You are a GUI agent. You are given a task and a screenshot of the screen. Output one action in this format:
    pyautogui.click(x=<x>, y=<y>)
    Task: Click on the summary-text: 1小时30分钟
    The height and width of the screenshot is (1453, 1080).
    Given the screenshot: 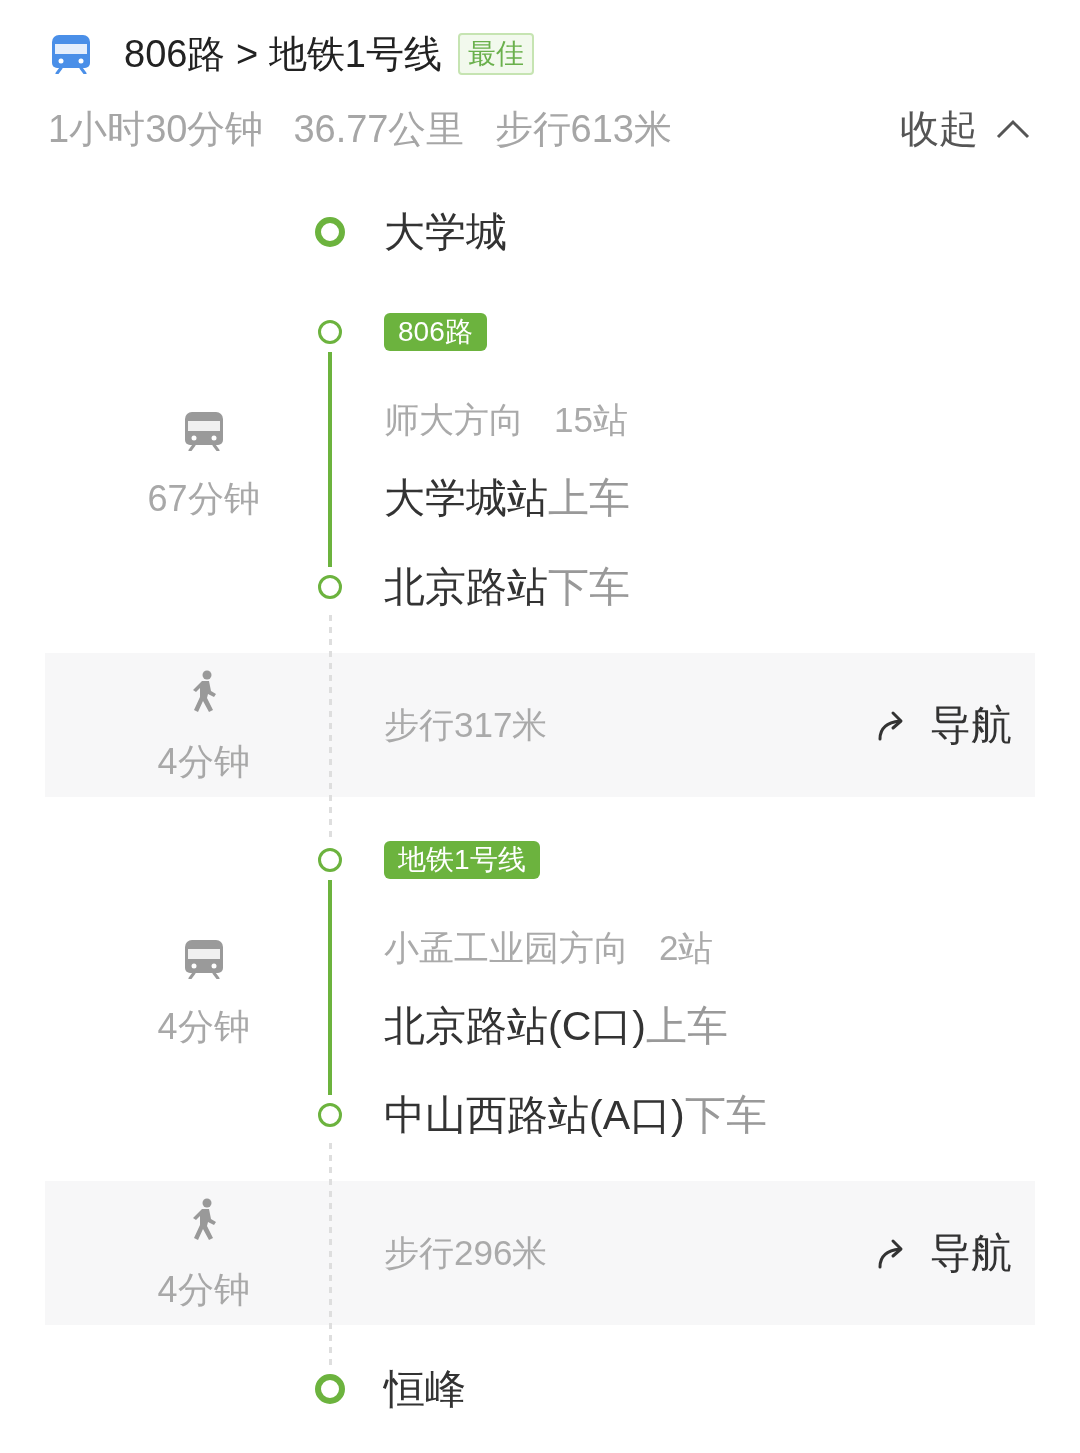 What is the action you would take?
    pyautogui.click(x=156, y=129)
    